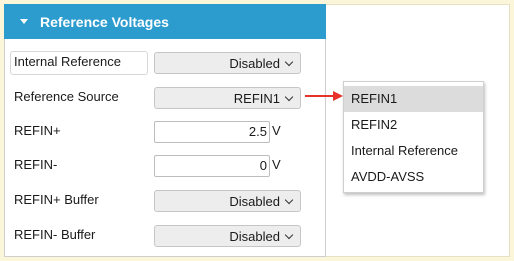  I want to click on panel-title: Reference Voltages, so click(104, 21).